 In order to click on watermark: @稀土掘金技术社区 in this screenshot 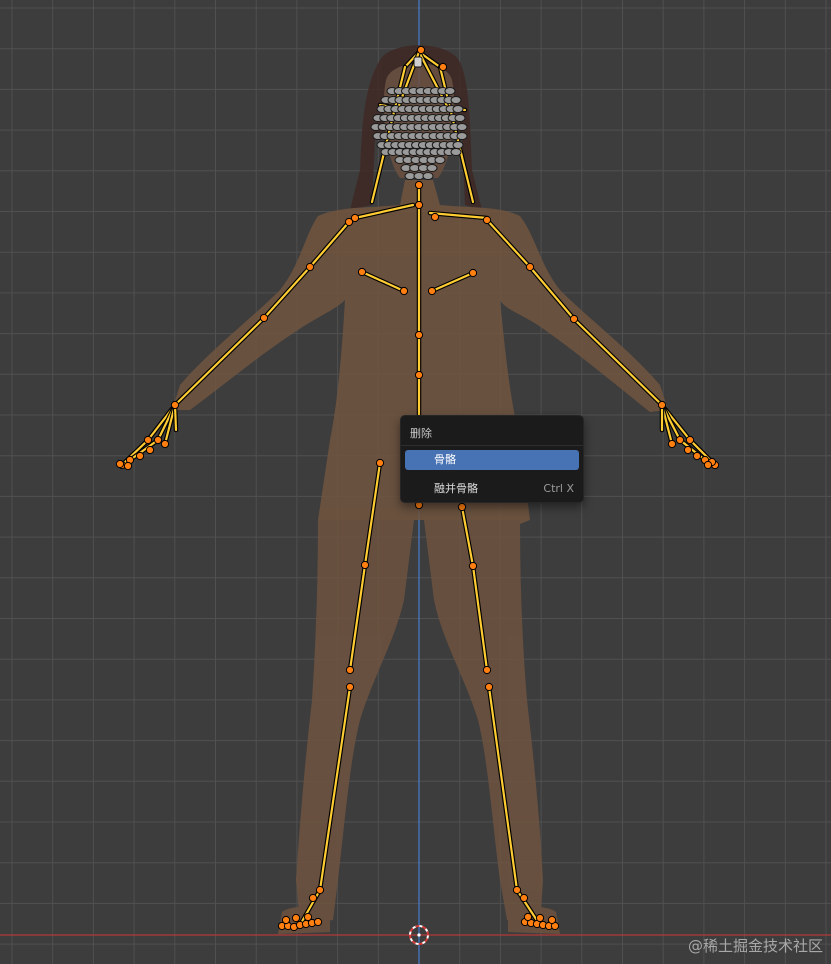, I will do `click(755, 946)`.